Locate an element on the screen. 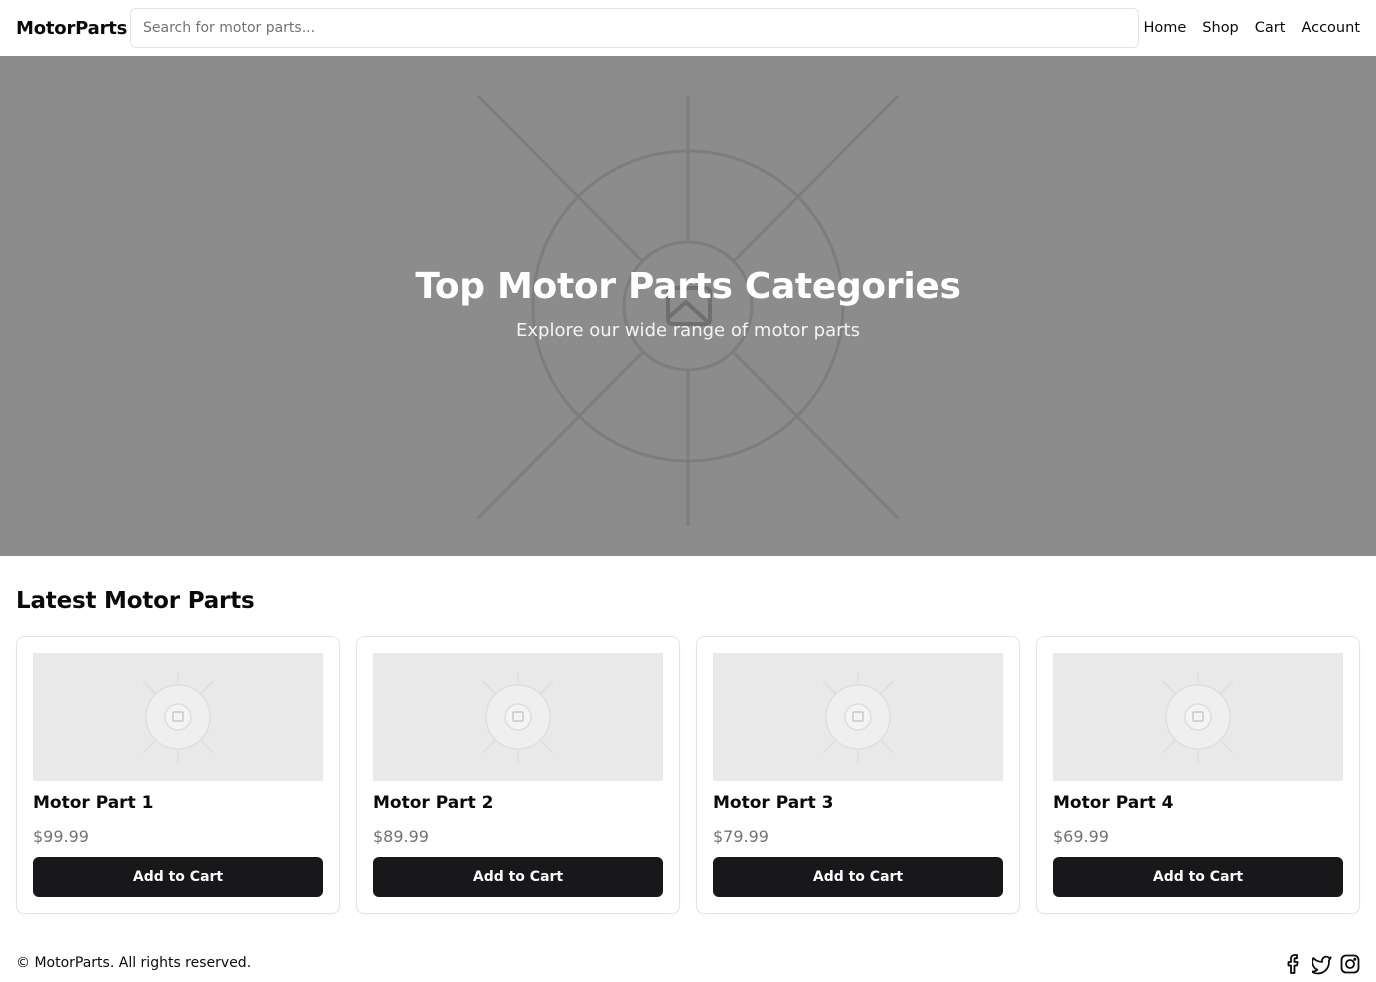  search-input is located at coordinates (634, 28).